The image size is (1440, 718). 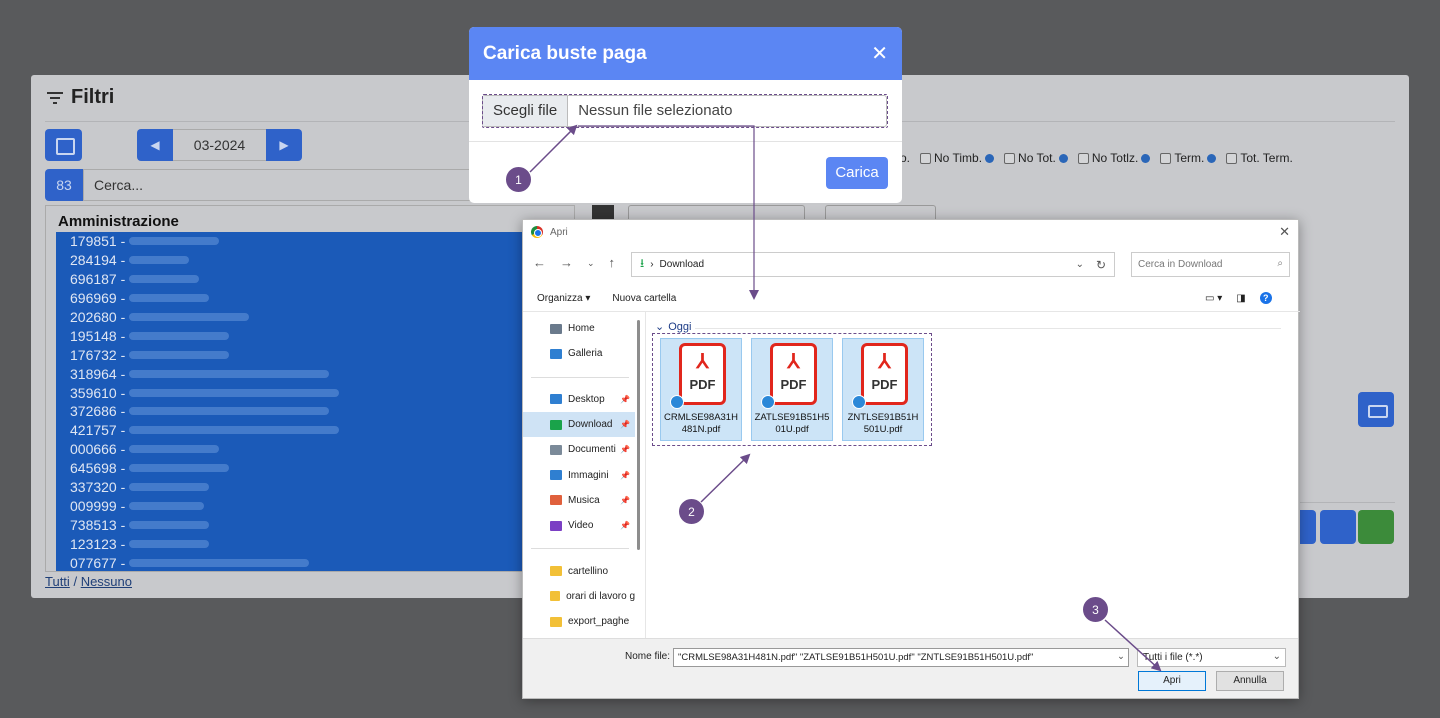 What do you see at coordinates (1095, 609) in the screenshot?
I see `step-marker-3: 3` at bounding box center [1095, 609].